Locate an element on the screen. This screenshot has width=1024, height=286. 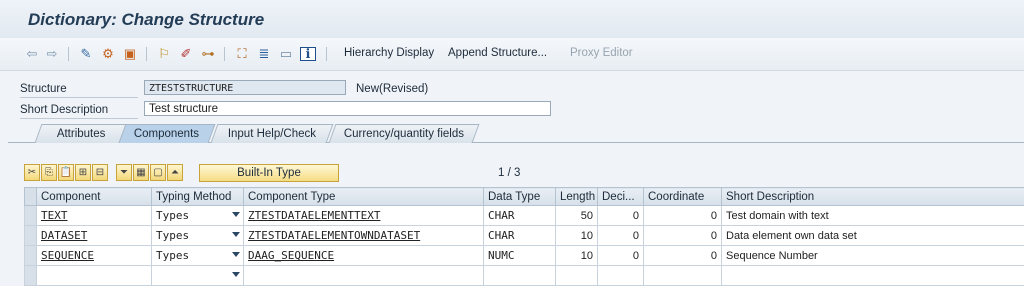
cut-icon: ✂ is located at coordinates (32, 172).